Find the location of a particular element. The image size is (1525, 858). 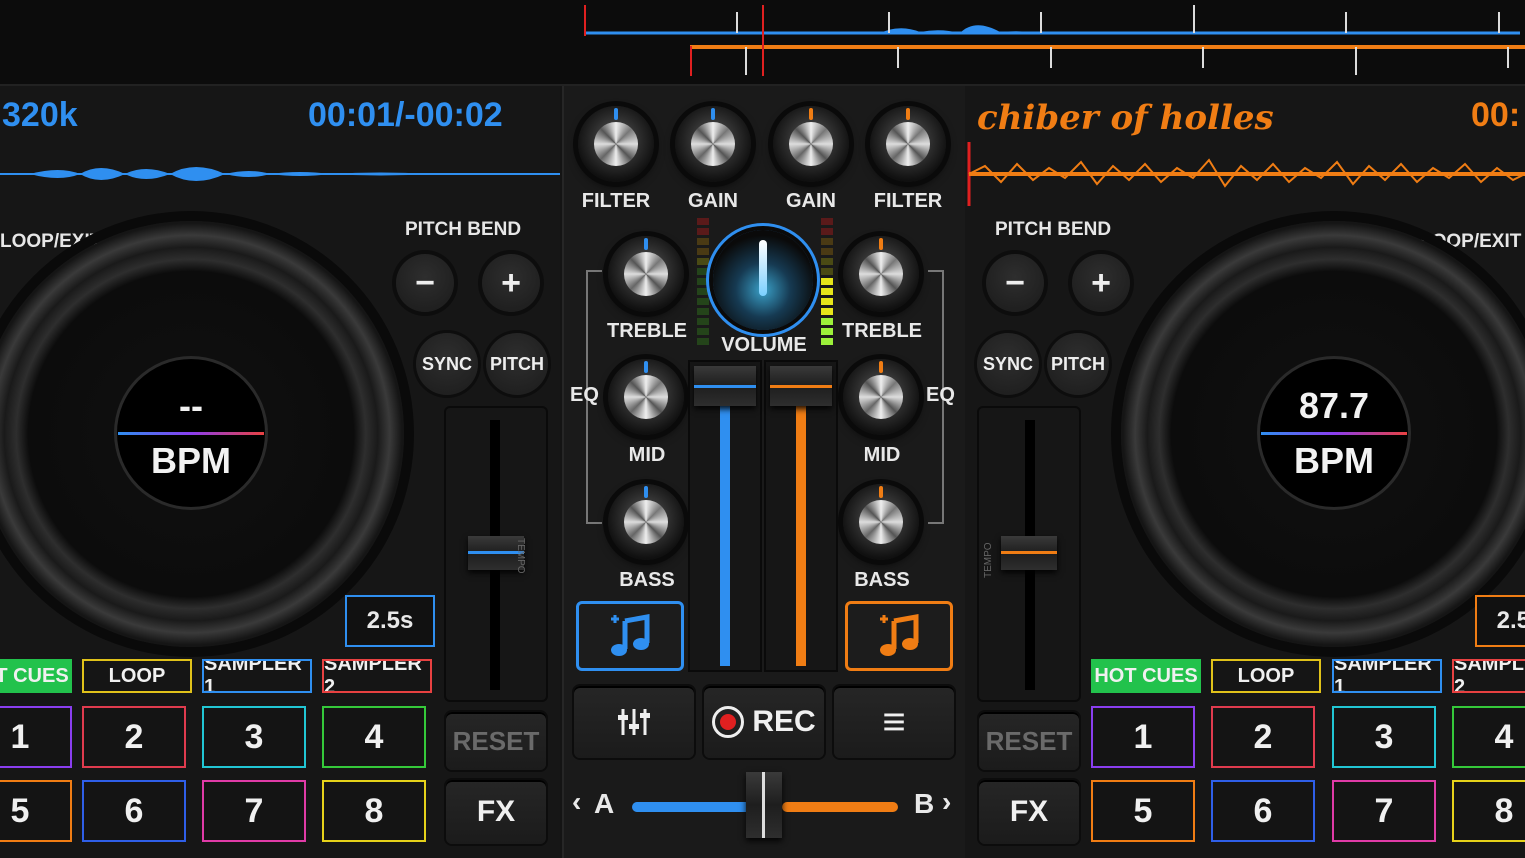

filter-left-label: FILTER is located at coordinates (616, 201).